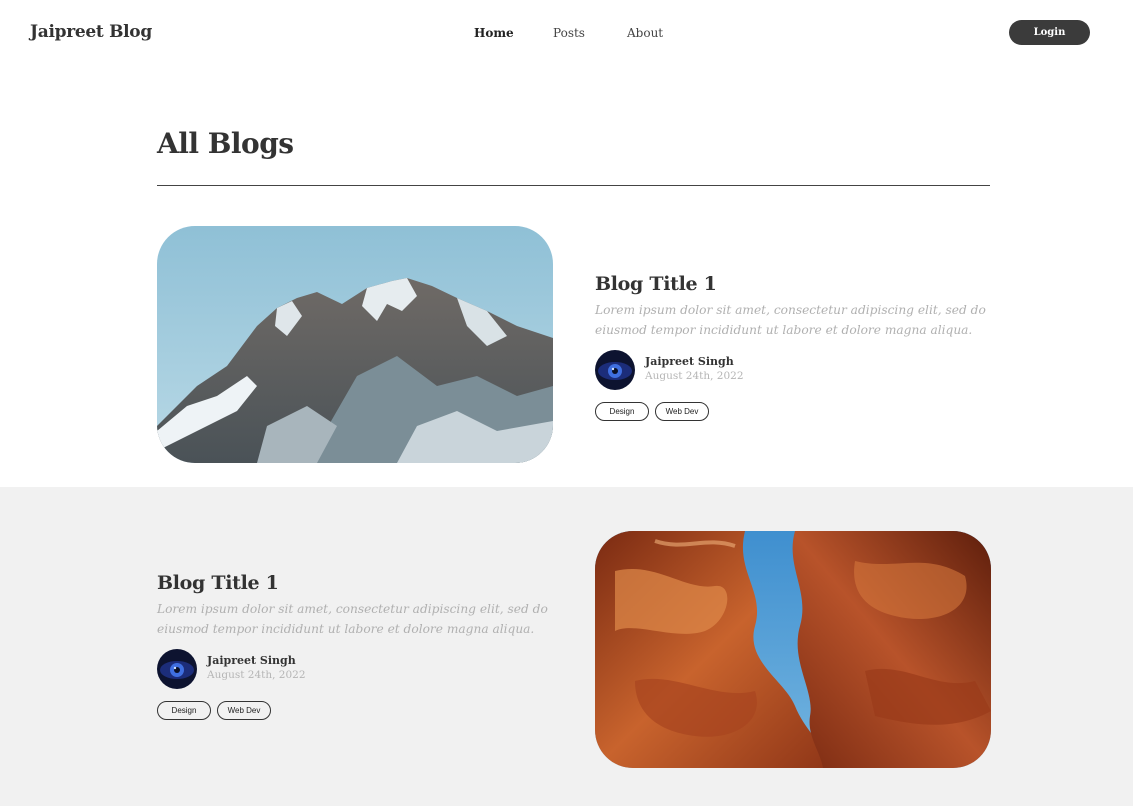  I want to click on mountain-image, so click(355, 344).